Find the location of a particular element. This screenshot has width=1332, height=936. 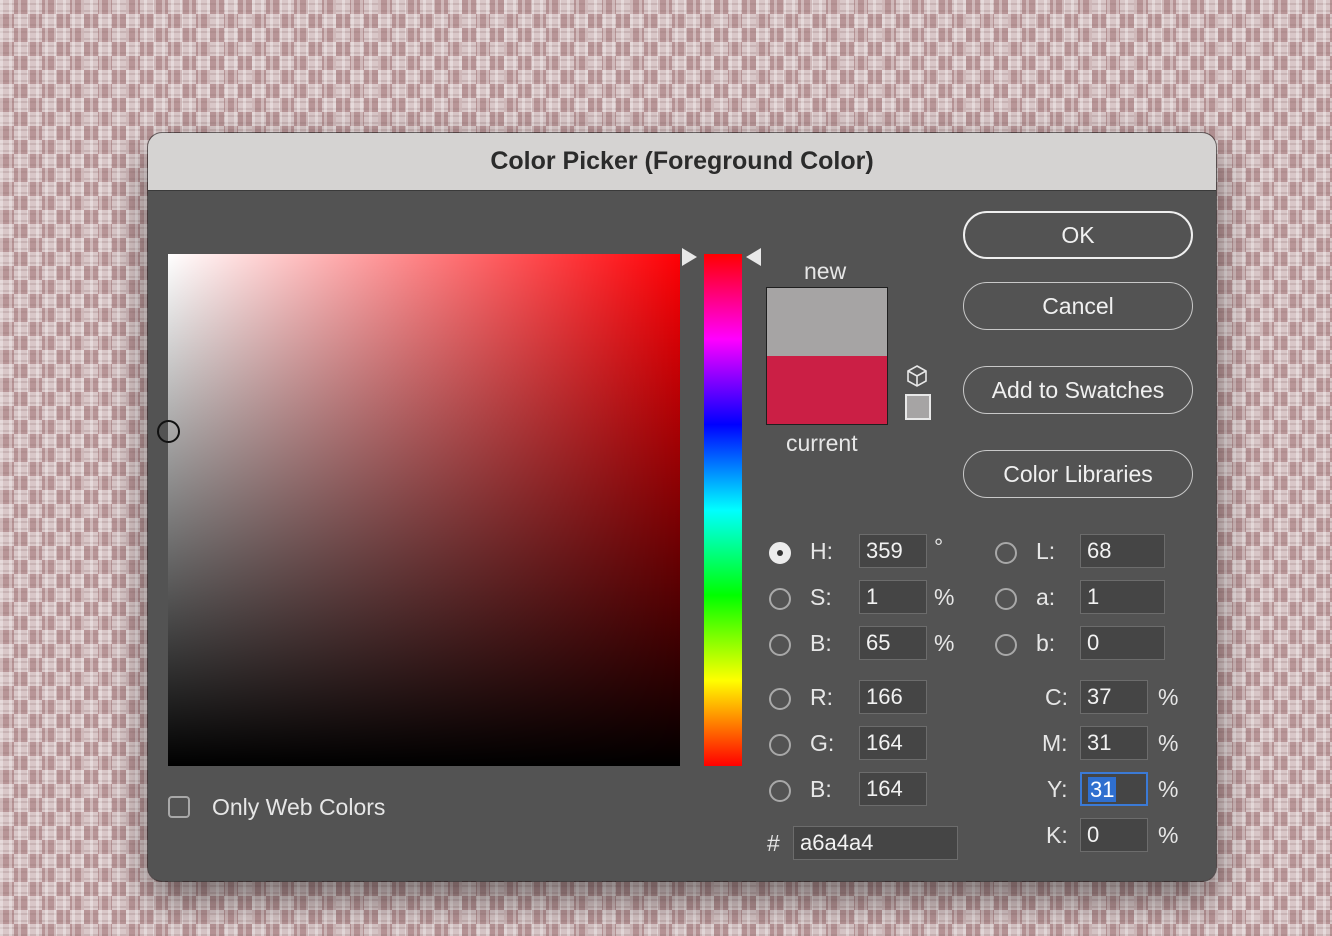

magenta-input: 31 is located at coordinates (1114, 743).